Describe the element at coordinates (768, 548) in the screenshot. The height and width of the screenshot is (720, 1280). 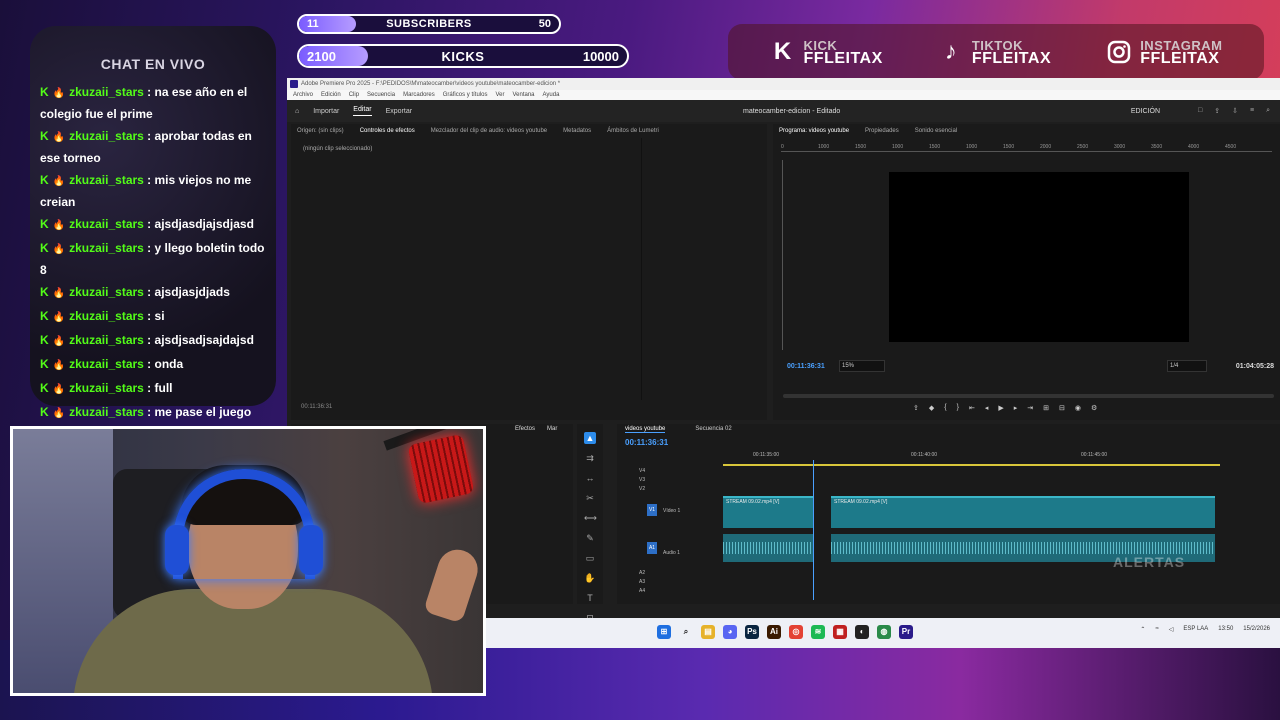
I see `audio-clip` at that location.